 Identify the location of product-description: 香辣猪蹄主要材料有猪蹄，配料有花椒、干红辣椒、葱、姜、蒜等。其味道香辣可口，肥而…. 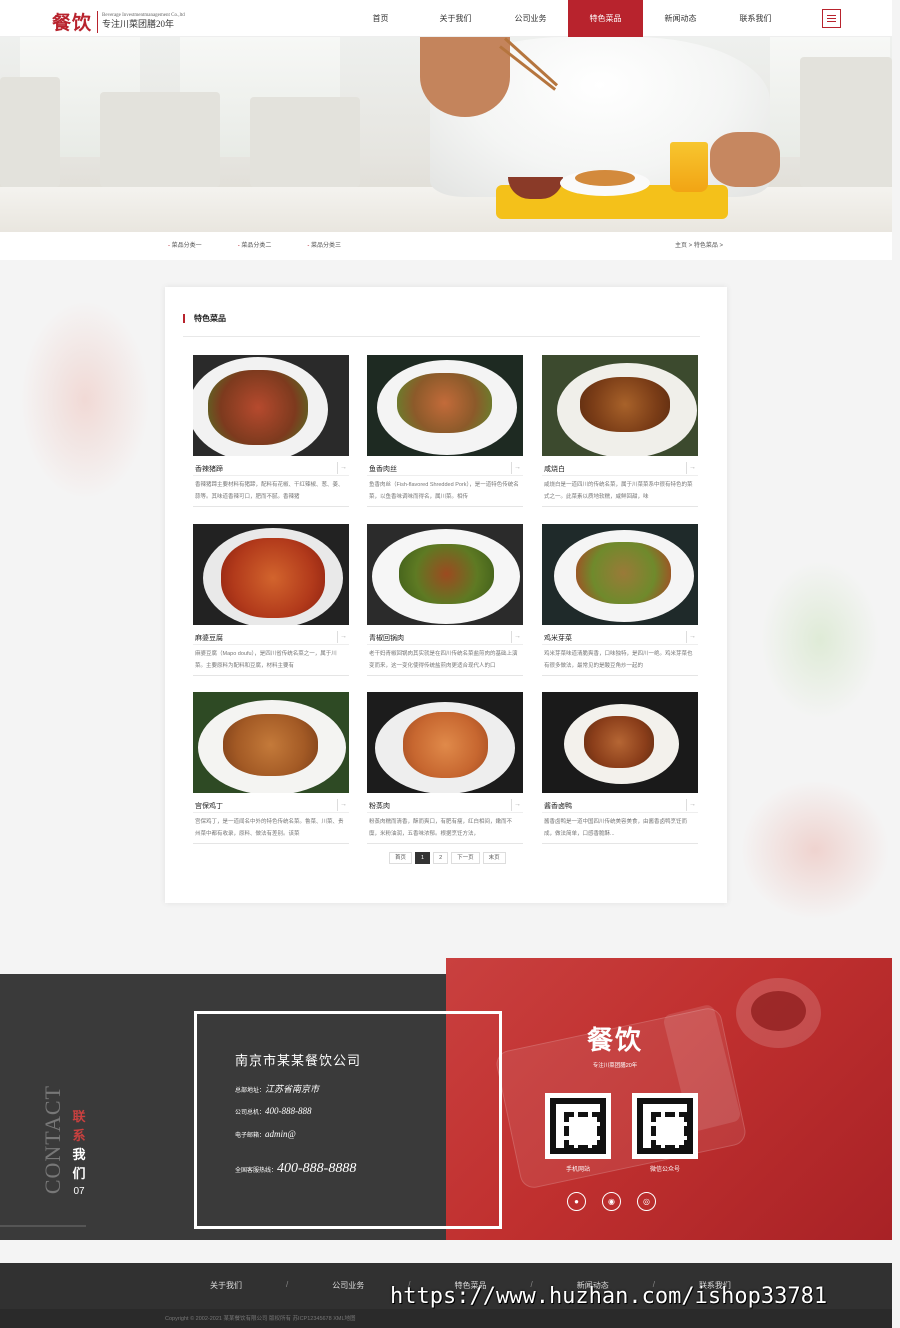
(269, 491).